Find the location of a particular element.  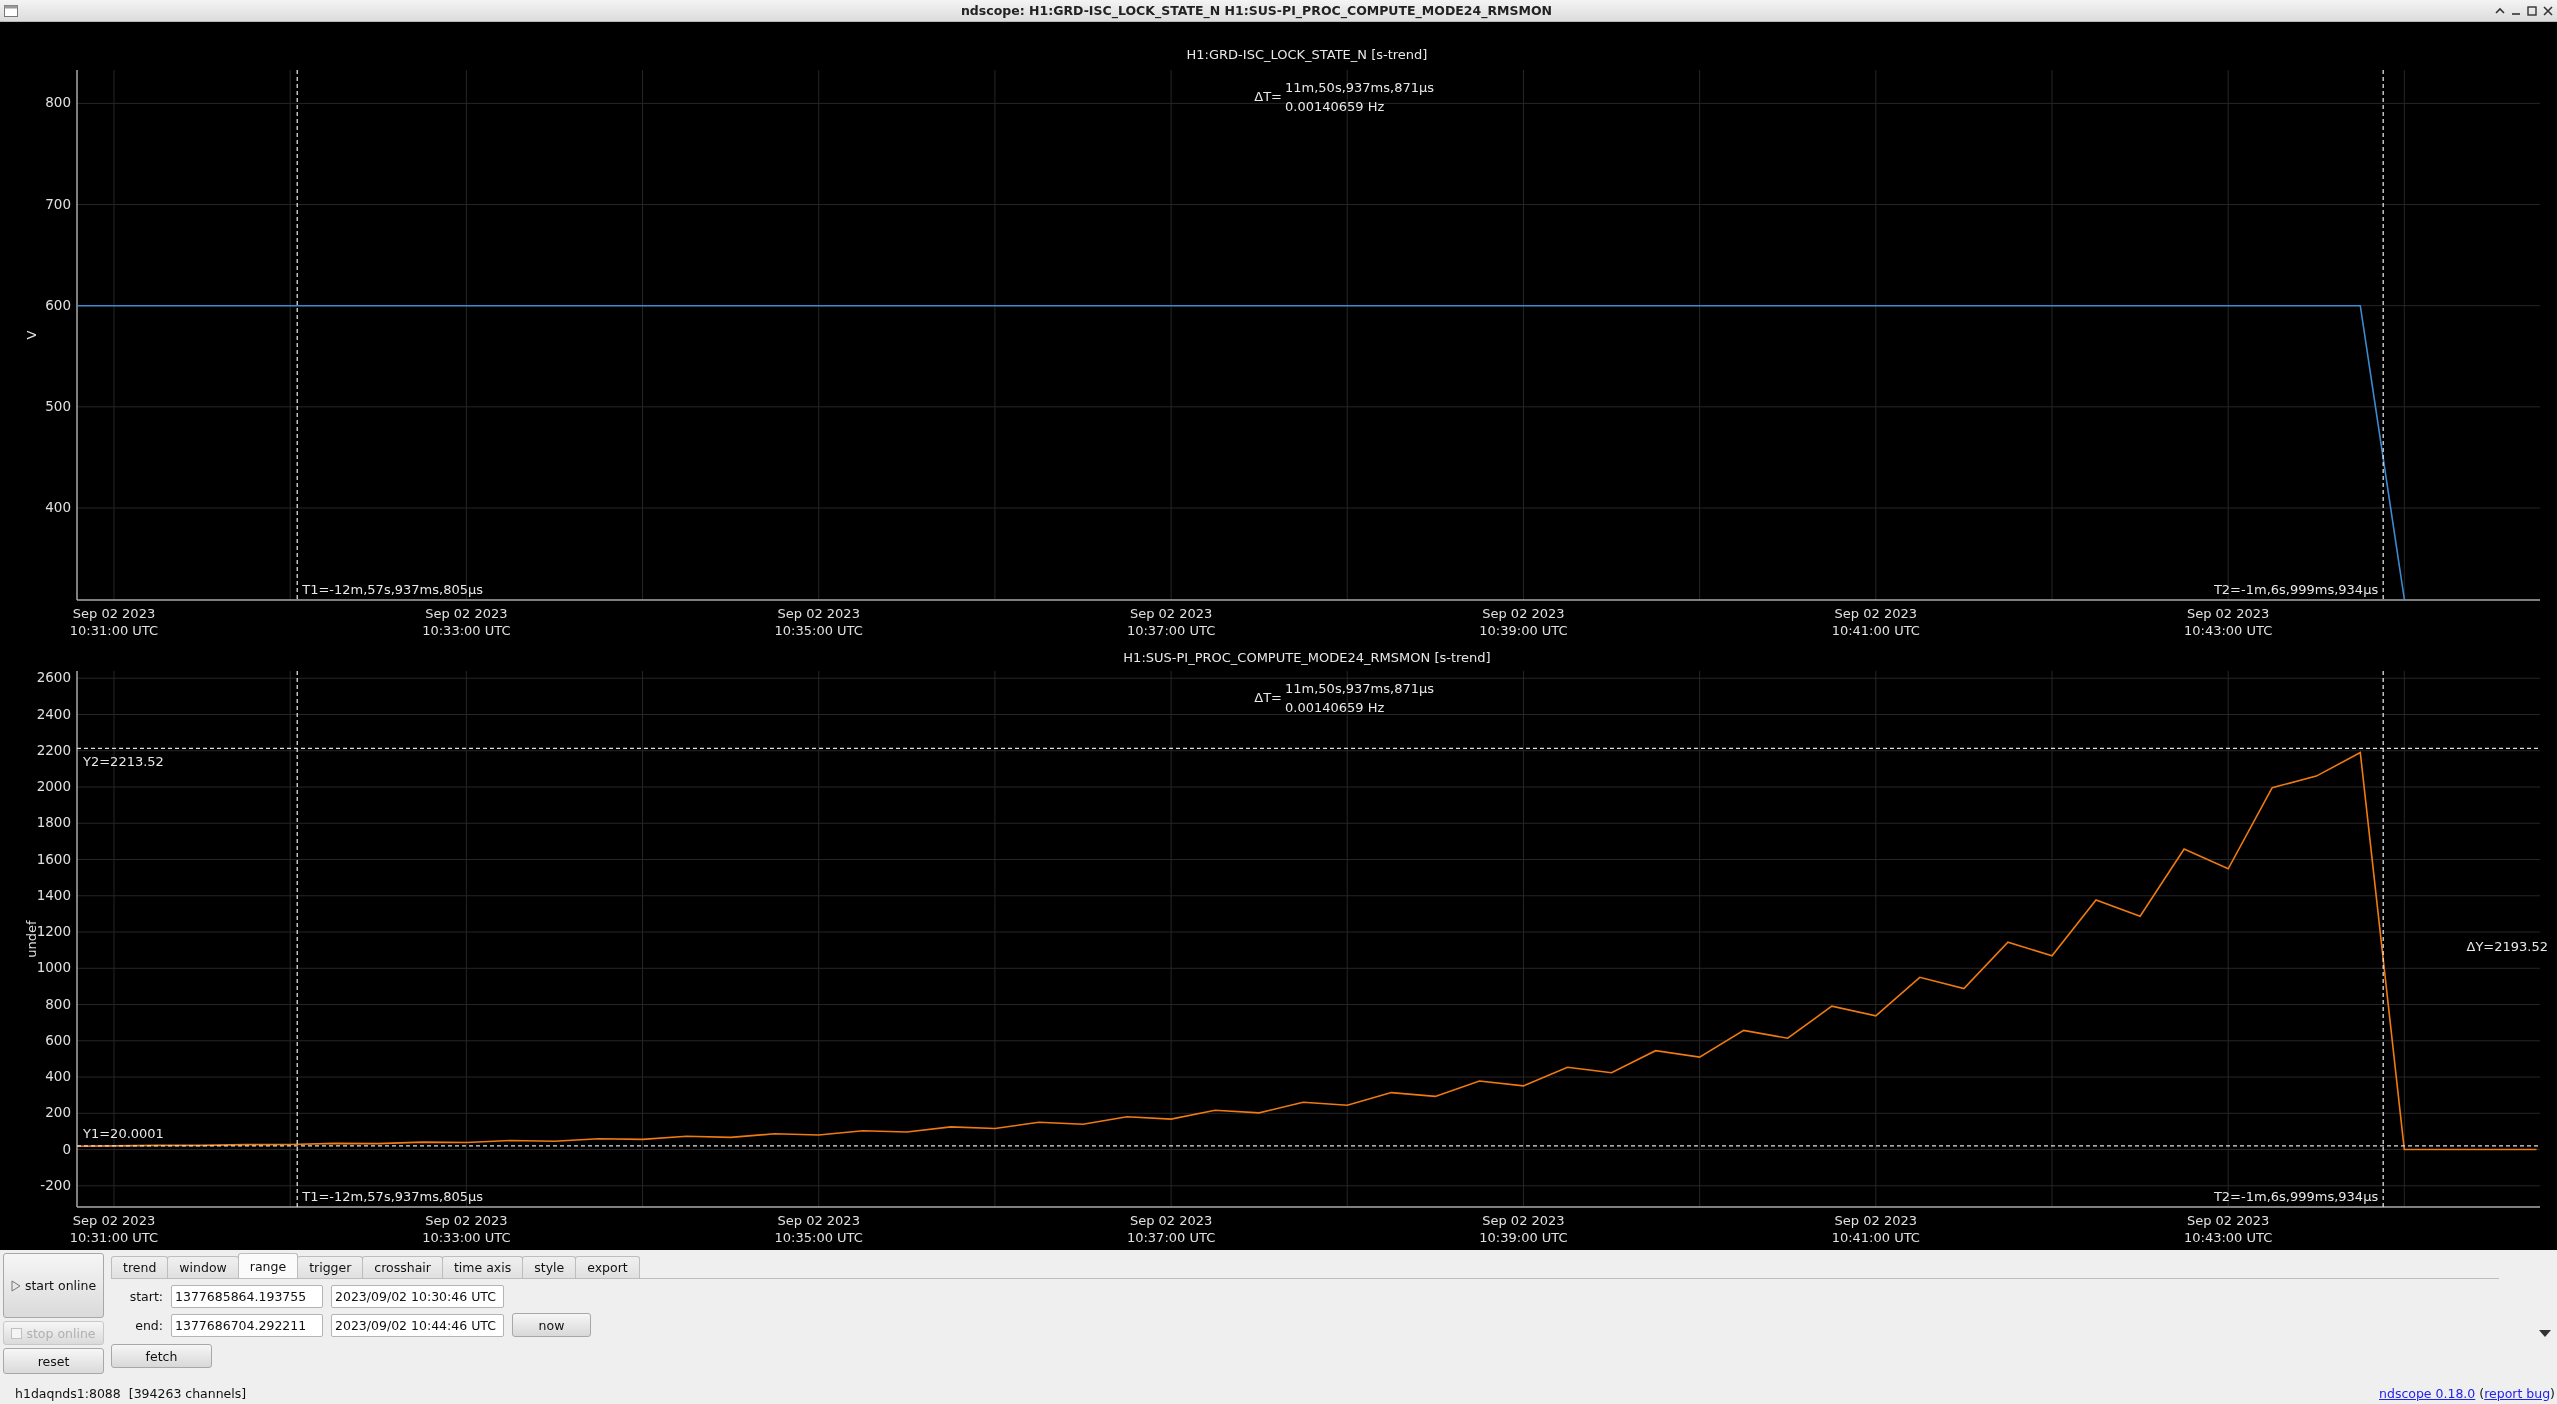

report-bug-link: report bug is located at coordinates (2517, 1393).